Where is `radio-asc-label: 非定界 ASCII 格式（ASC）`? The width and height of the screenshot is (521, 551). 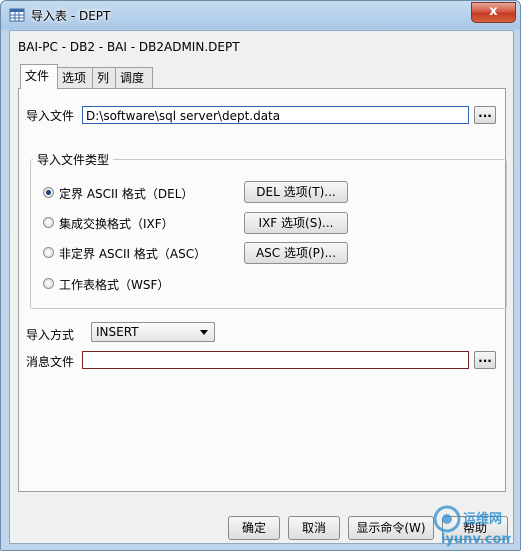 radio-asc-label: 非定界 ASCII 格式（ASC） is located at coordinates (132, 253).